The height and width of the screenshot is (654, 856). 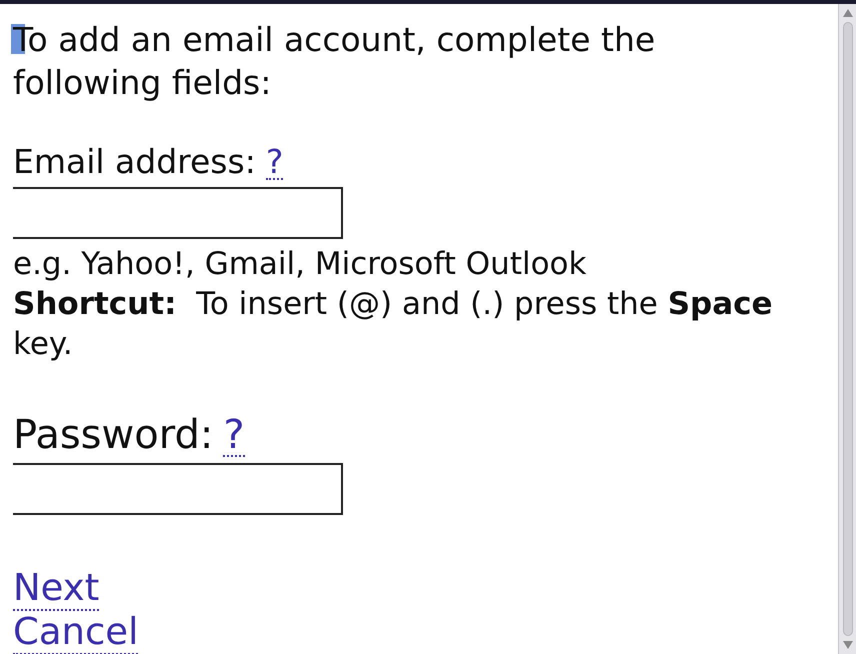 I want to click on scroll-up-icon, so click(x=848, y=13).